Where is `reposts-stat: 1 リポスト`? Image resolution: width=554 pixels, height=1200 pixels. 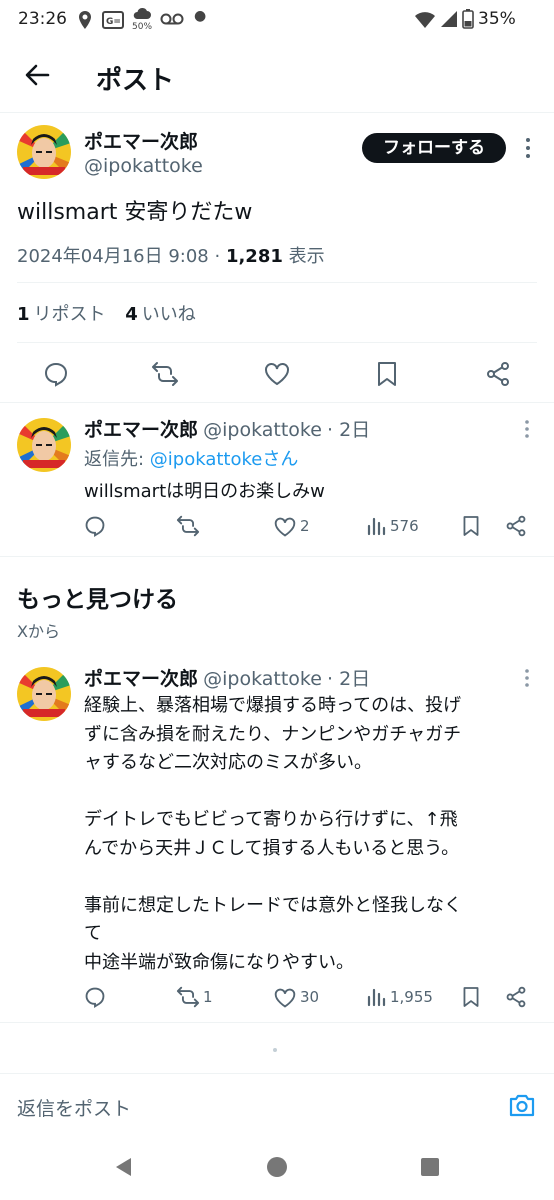
reposts-stat: 1 リポスト is located at coordinates (61, 314).